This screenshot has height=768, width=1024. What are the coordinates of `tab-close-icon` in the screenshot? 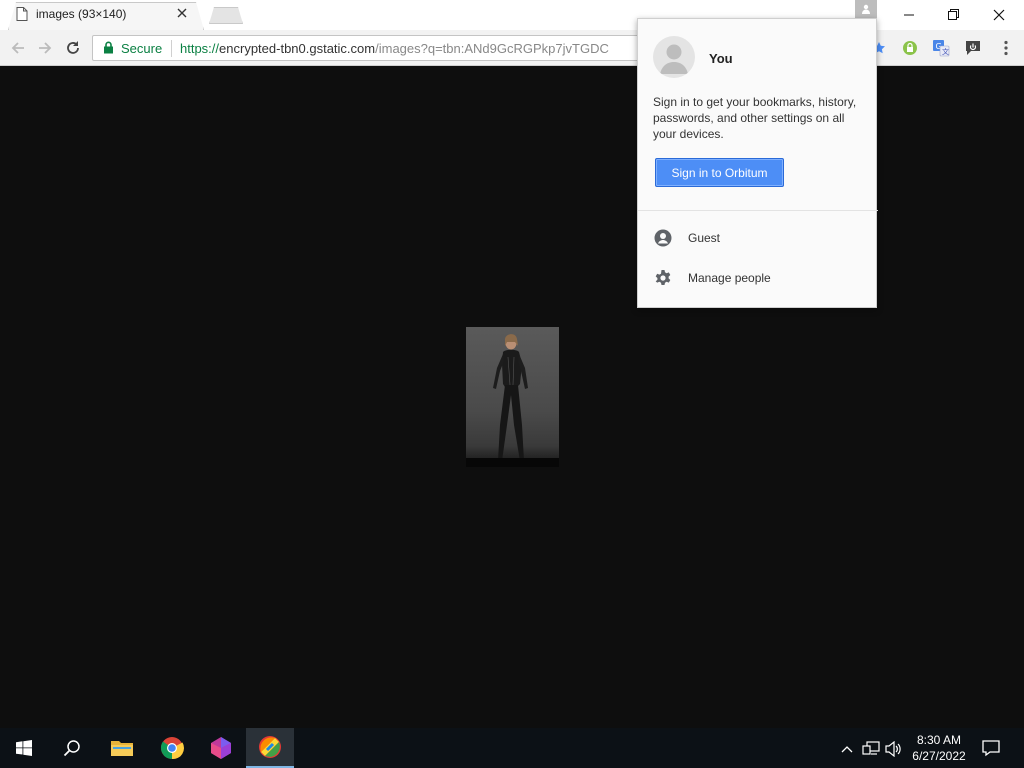 It's located at (182, 13).